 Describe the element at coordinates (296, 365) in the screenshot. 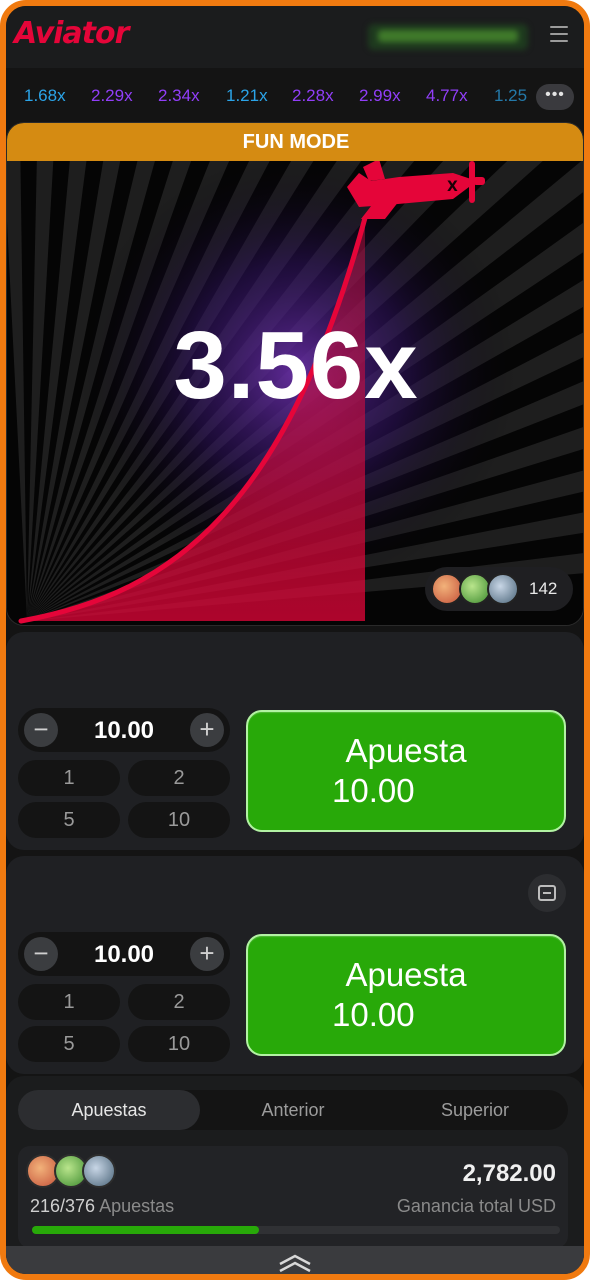

I see `current-multiplier: 3.56x` at that location.